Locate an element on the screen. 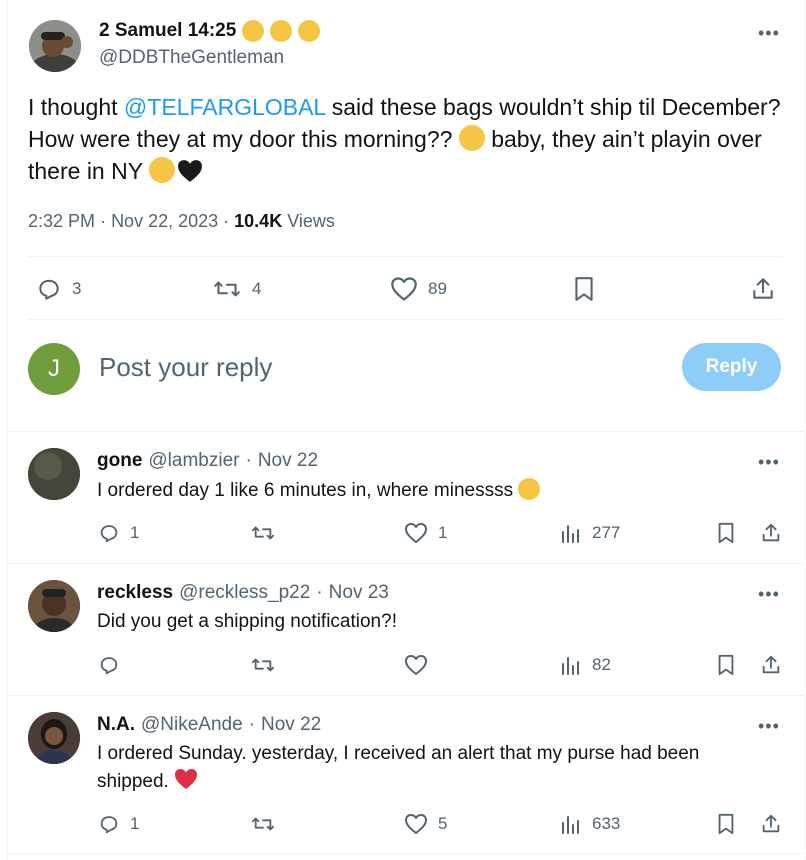 Image resolution: width=806 pixels, height=860 pixels. tweet-date: Nov 22, 2023 is located at coordinates (164, 221).